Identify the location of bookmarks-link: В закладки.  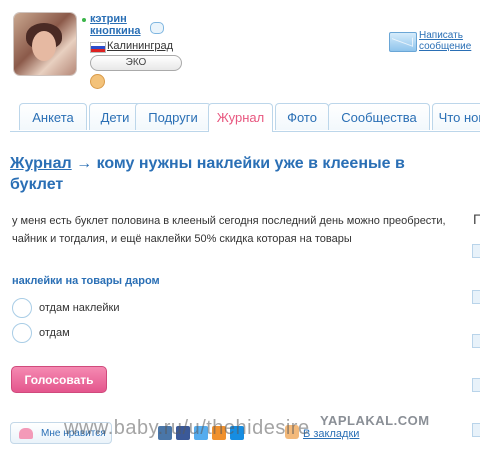
(331, 434).